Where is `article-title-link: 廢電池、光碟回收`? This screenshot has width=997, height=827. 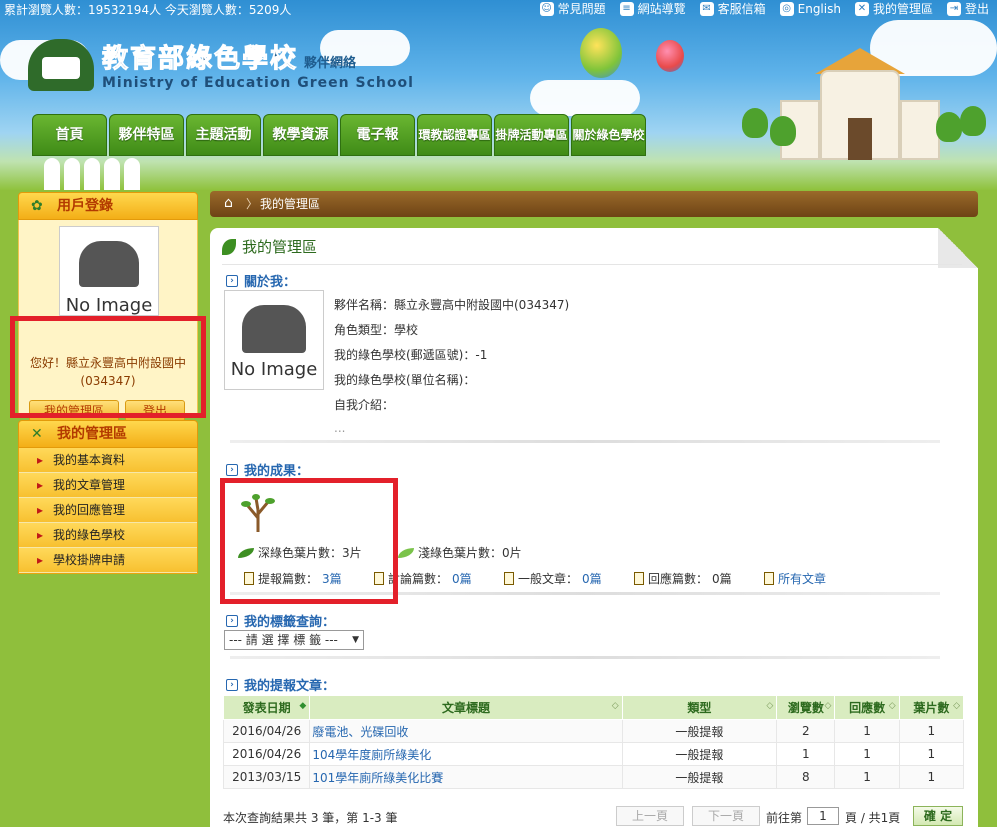 article-title-link: 廢電池、光碟回收 is located at coordinates (466, 731).